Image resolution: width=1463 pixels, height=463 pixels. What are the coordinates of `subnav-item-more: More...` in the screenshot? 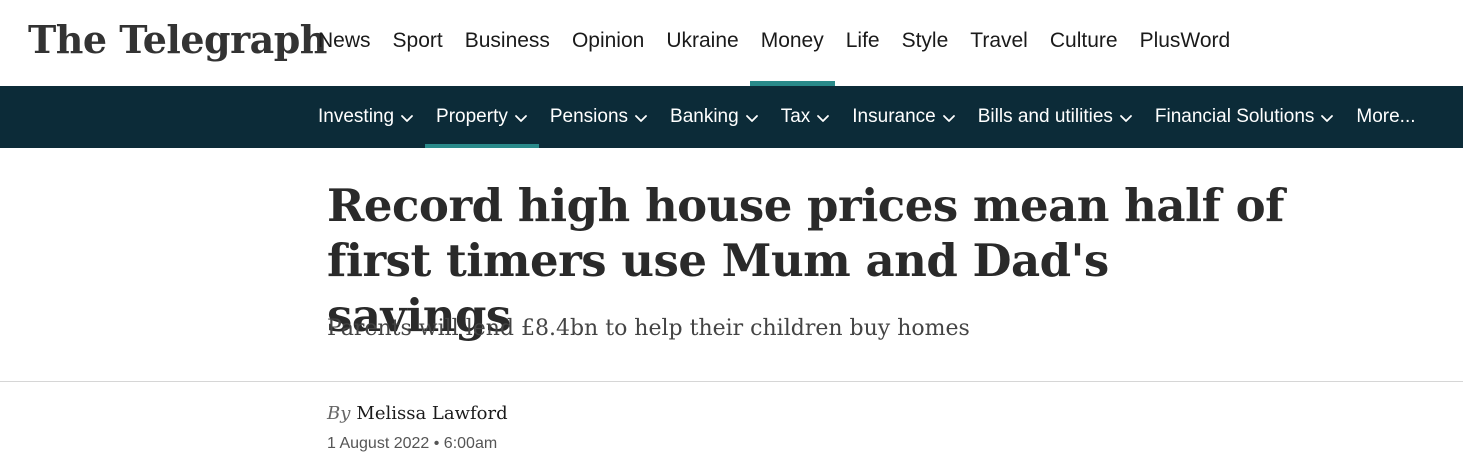 It's located at (1385, 117).